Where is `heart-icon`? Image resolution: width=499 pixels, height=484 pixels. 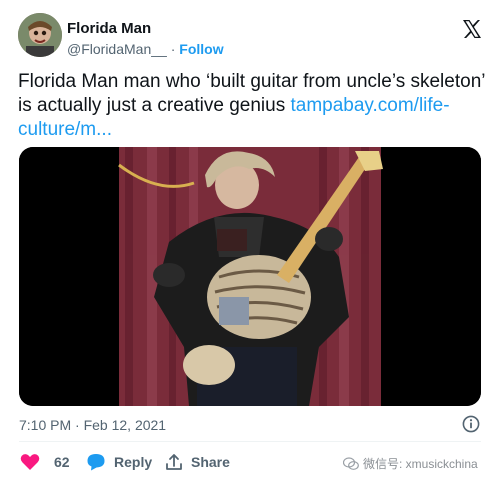 heart-icon is located at coordinates (30, 462).